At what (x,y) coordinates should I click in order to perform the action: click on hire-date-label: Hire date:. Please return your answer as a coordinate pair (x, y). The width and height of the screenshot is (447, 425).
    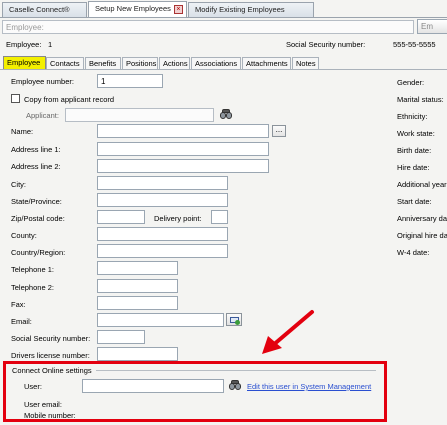
    Looking at the image, I should click on (413, 167).